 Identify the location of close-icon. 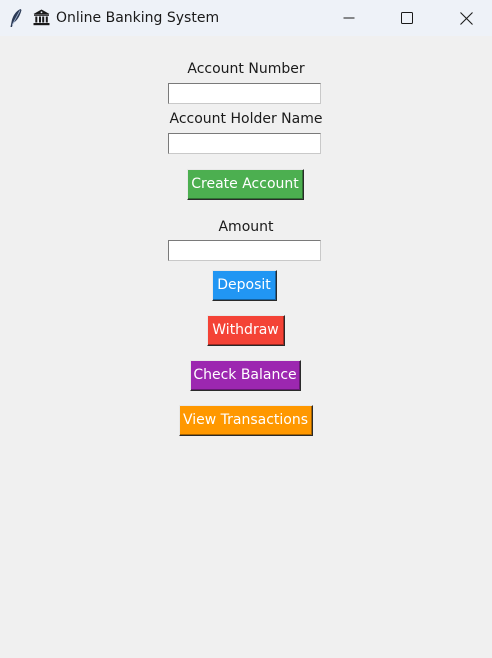
(466, 18).